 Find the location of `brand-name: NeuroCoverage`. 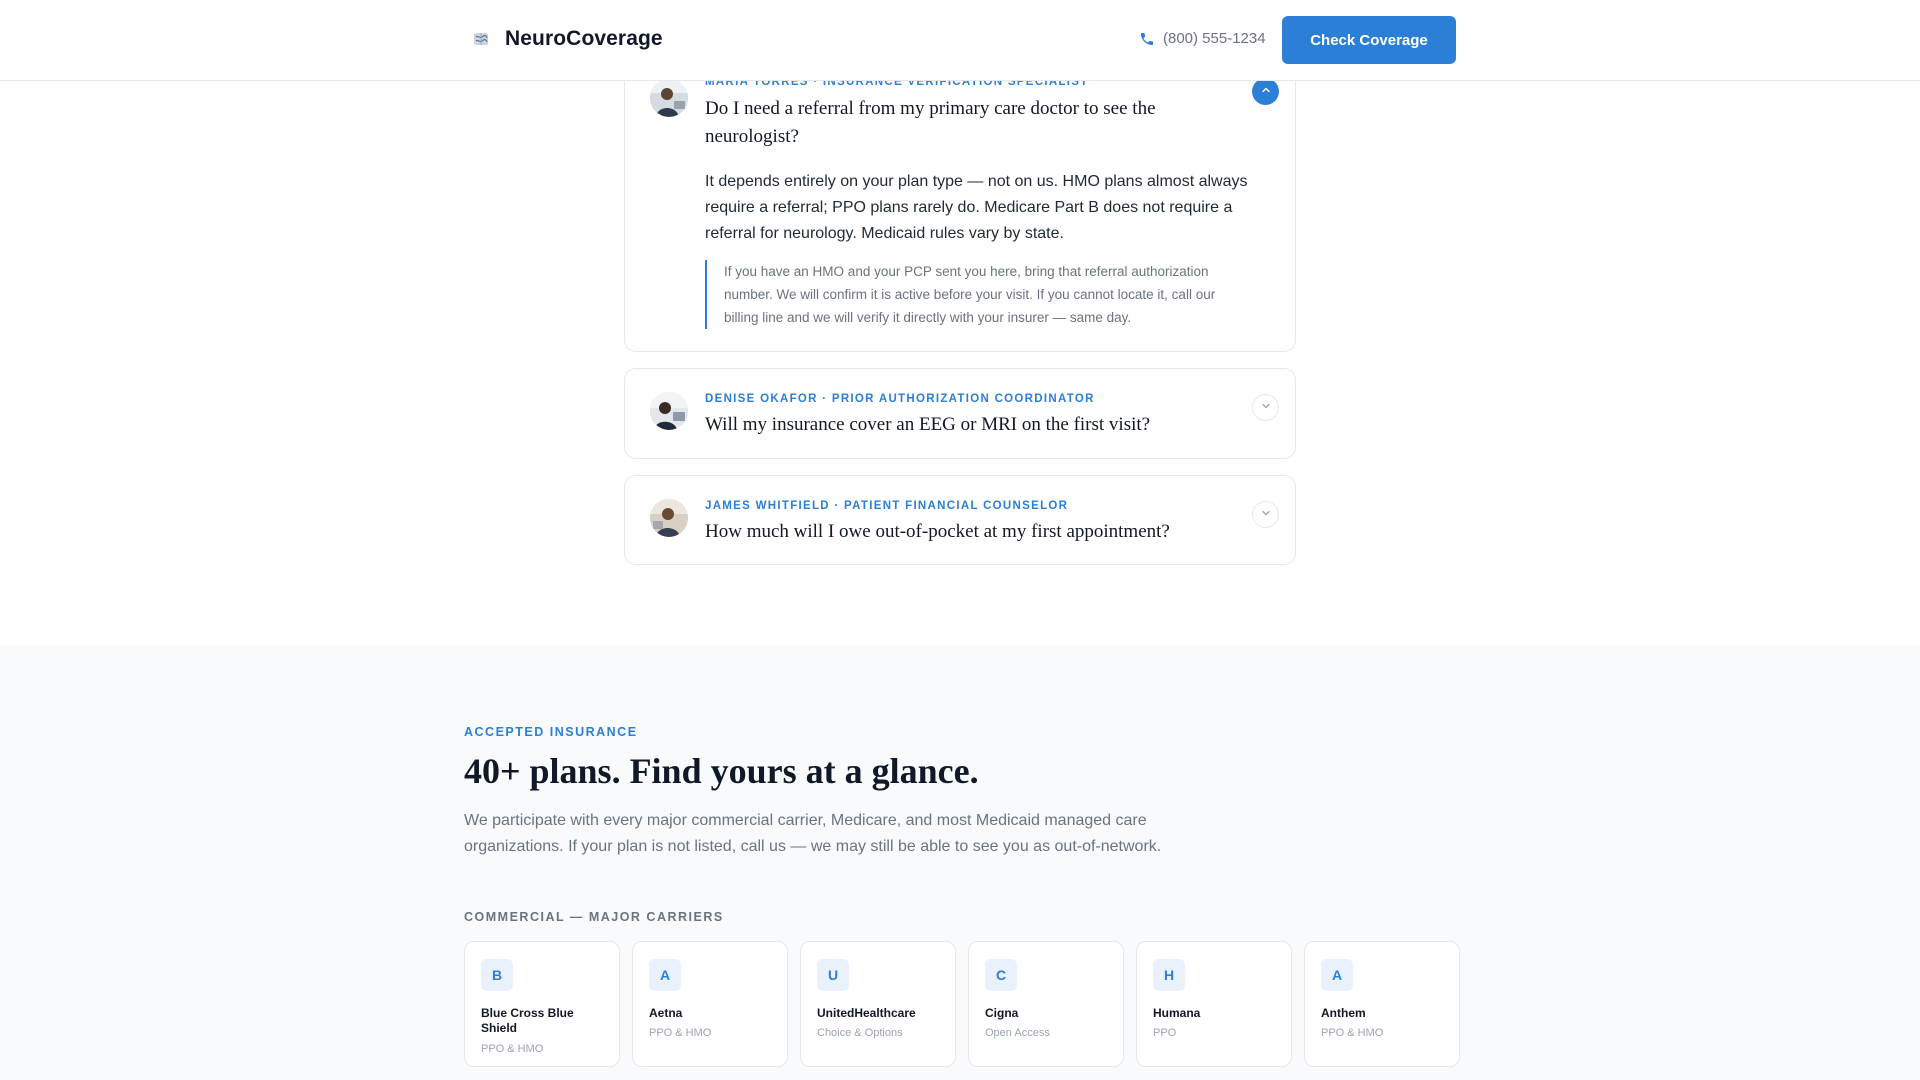

brand-name: NeuroCoverage is located at coordinates (584, 38).